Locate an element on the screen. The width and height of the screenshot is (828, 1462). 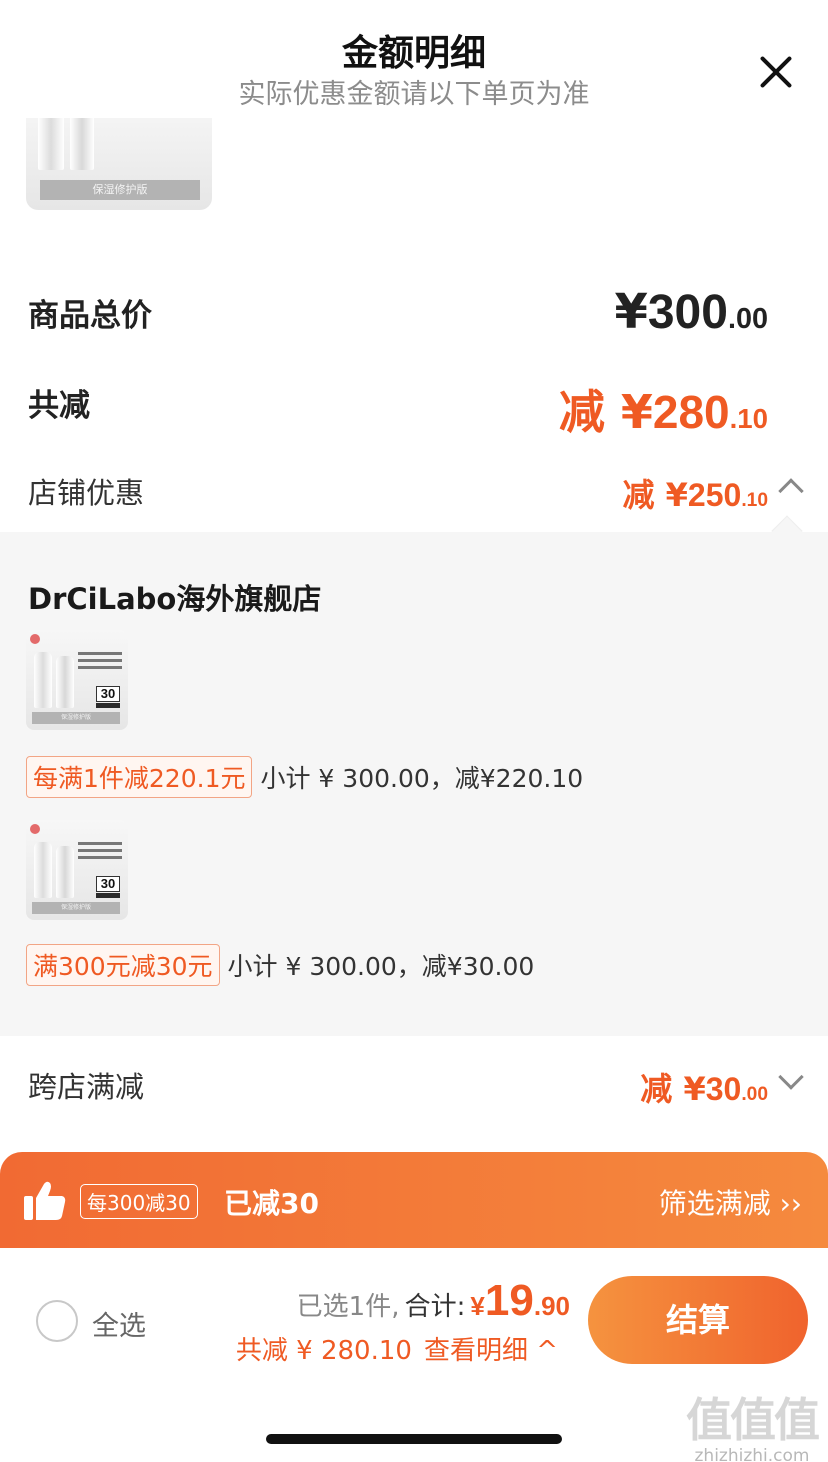
reduce-summary-text: 共减 ¥ 280.10 is located at coordinates (323, 1351).